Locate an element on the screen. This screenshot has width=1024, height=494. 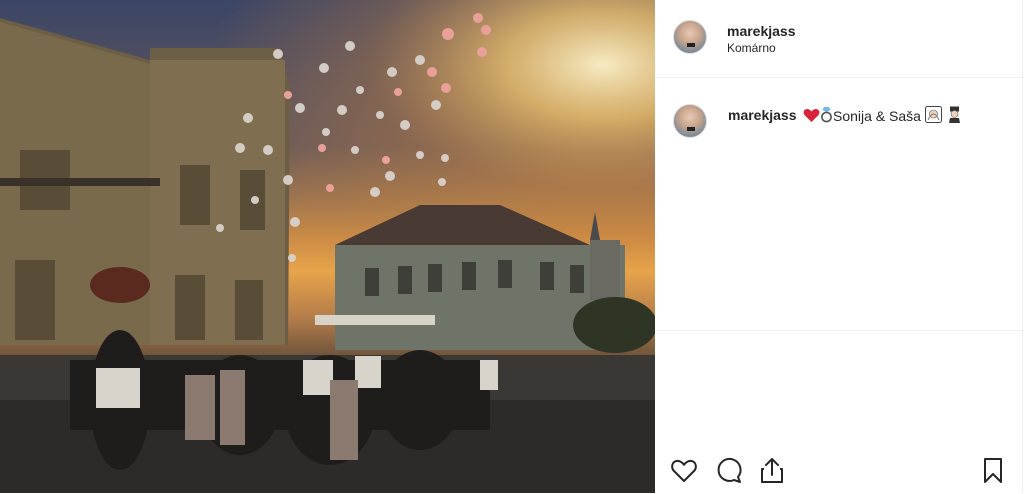
comment-icon is located at coordinates (728, 470).